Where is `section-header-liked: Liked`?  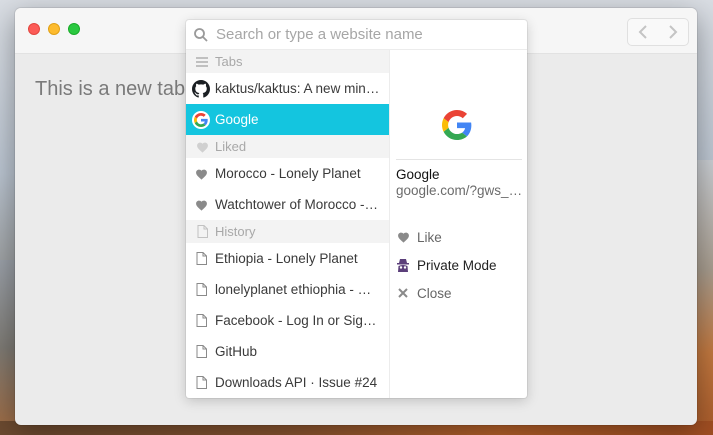
section-header-liked: Liked is located at coordinates (287, 146).